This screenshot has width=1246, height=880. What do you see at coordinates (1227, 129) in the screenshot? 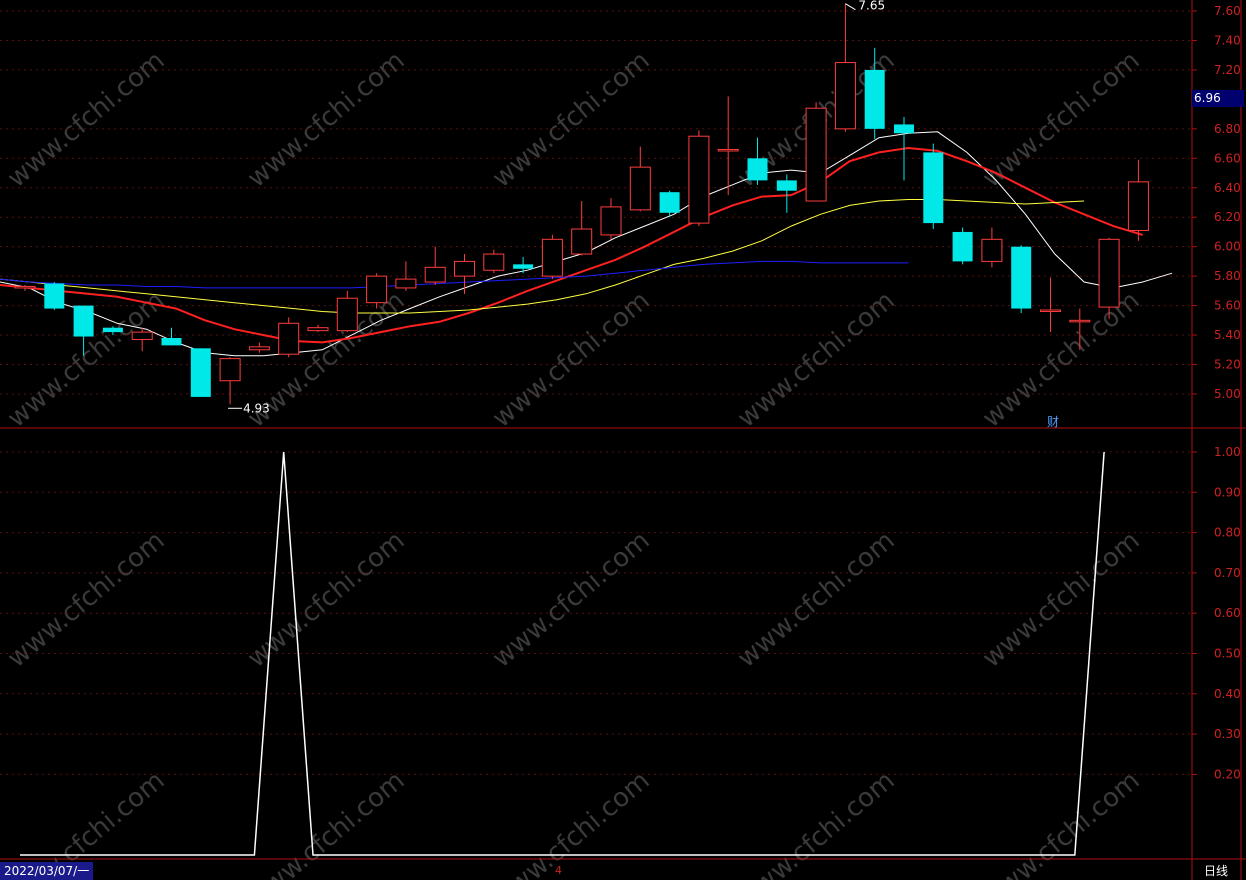
I see `price-tick-label: 6.80` at bounding box center [1227, 129].